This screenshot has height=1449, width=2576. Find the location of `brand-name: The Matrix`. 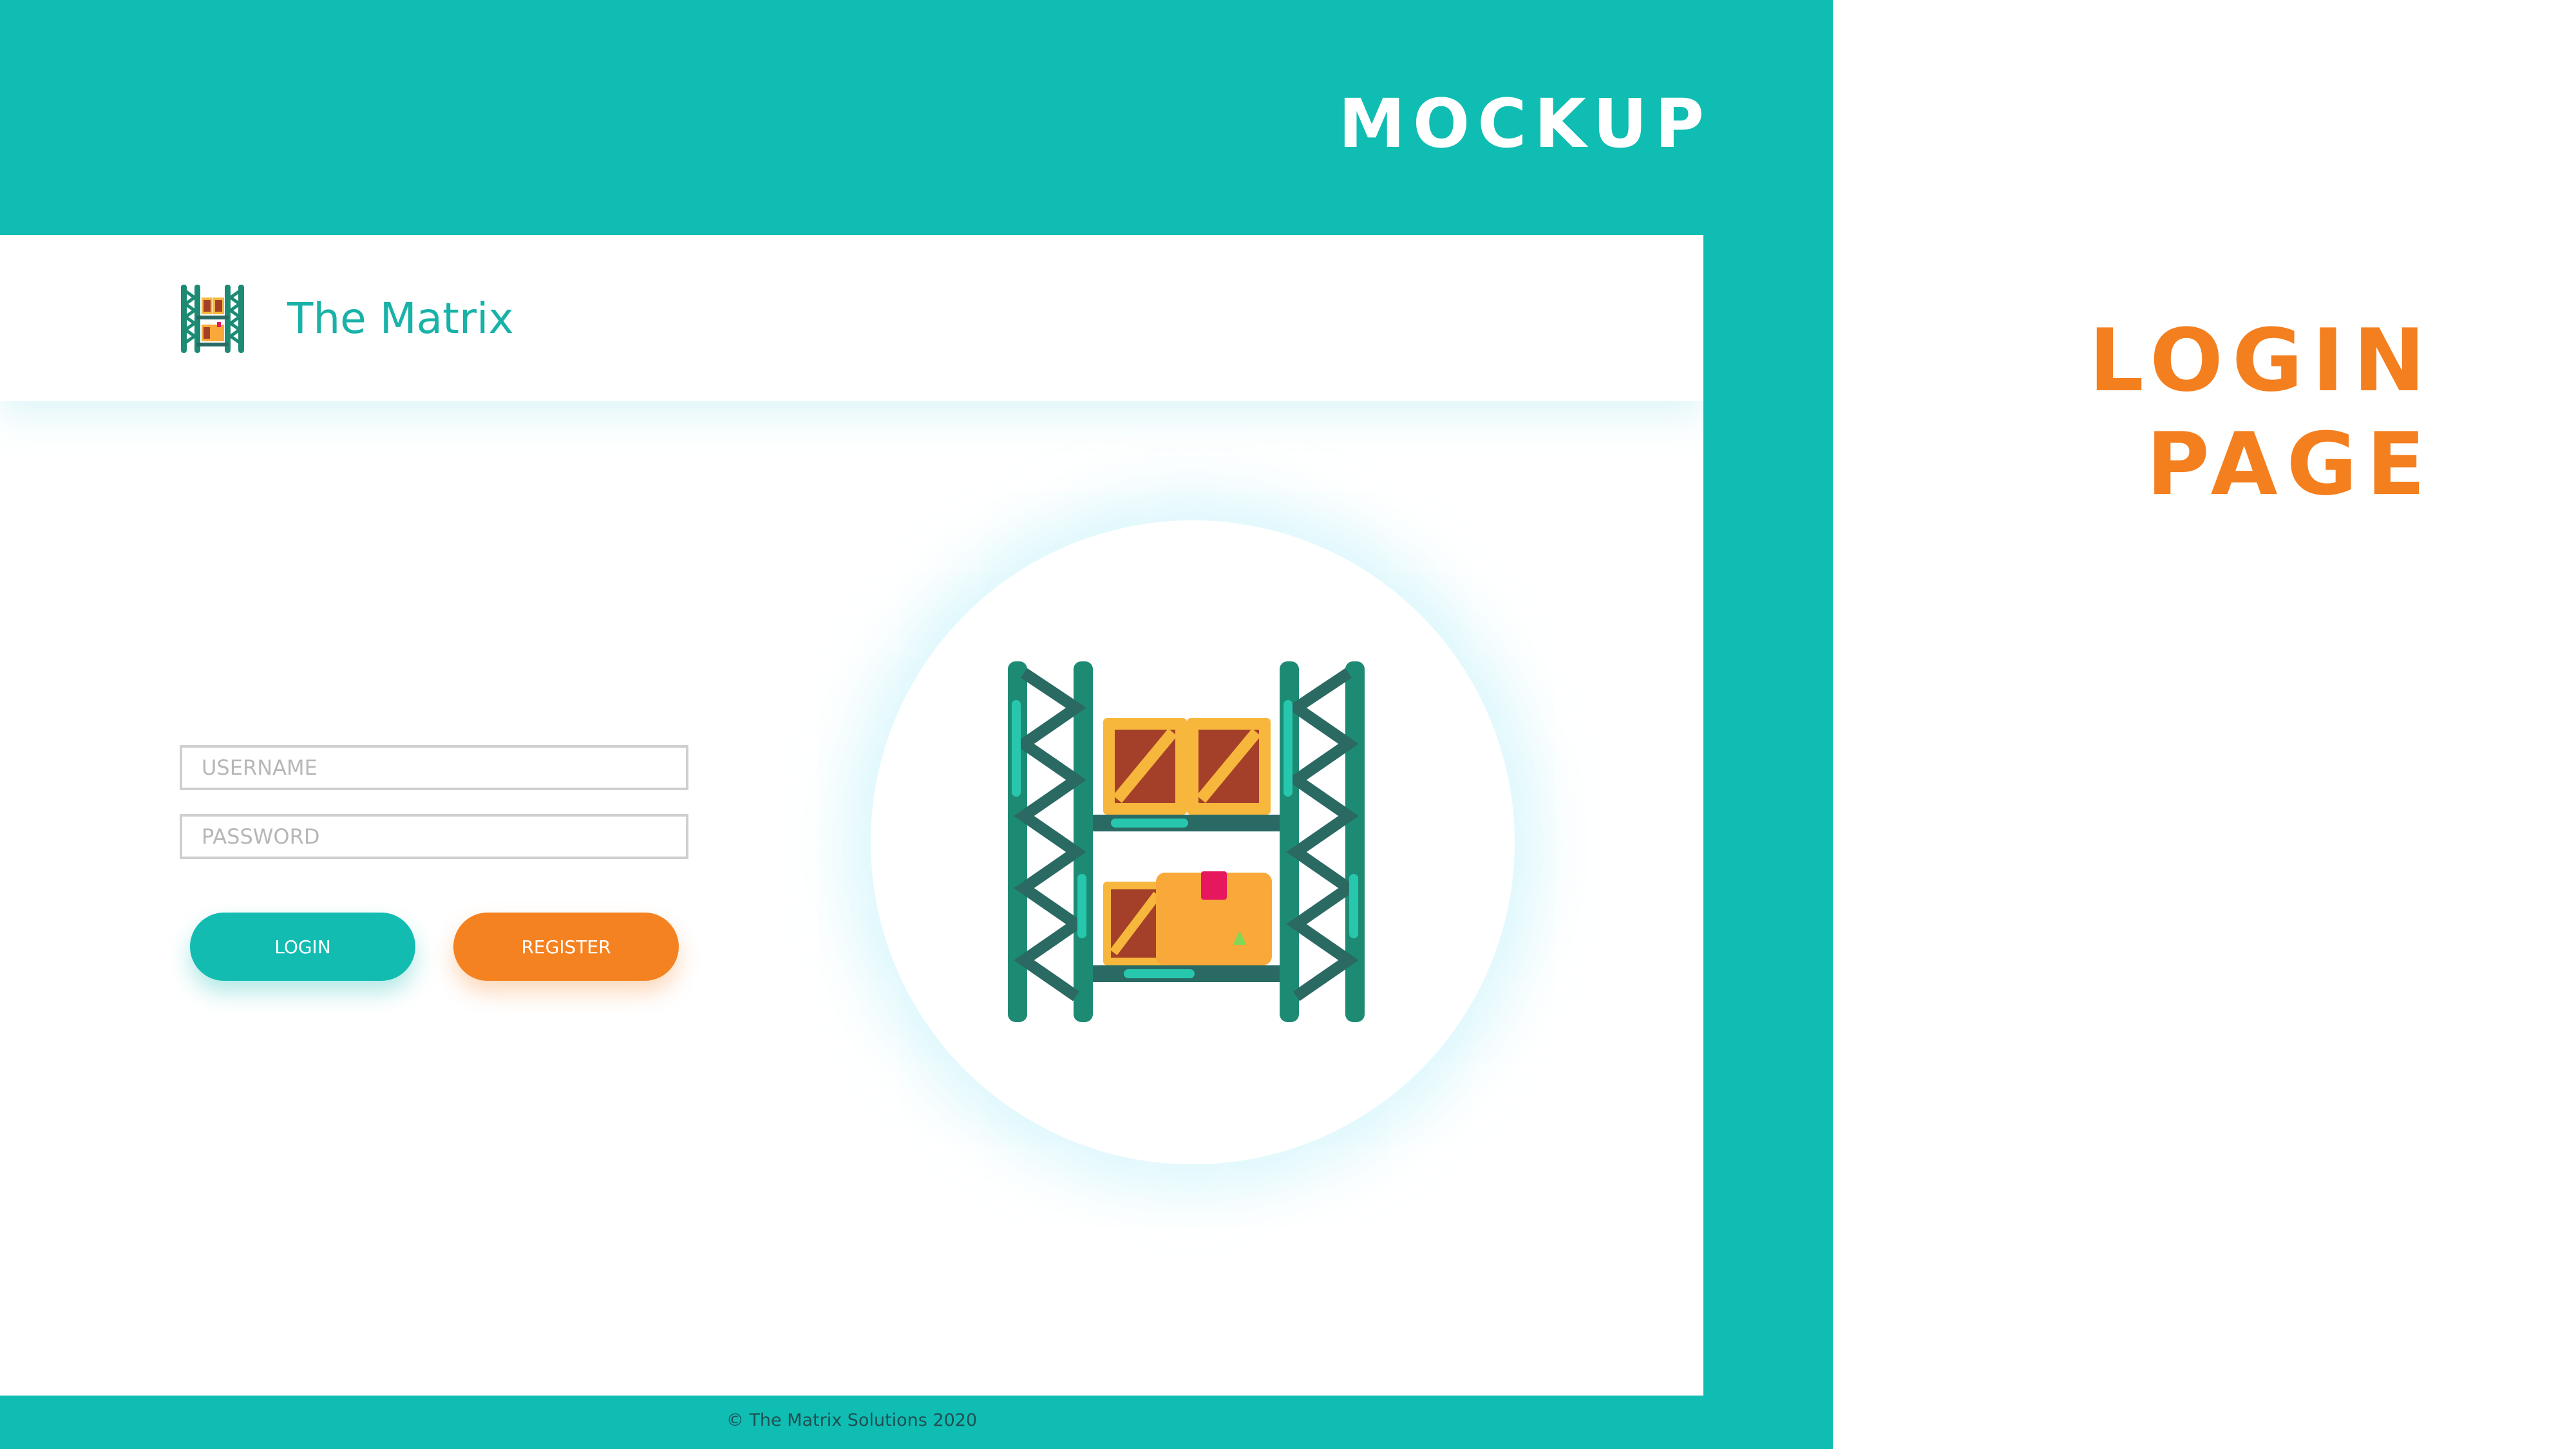

brand-name: The Matrix is located at coordinates (400, 318).